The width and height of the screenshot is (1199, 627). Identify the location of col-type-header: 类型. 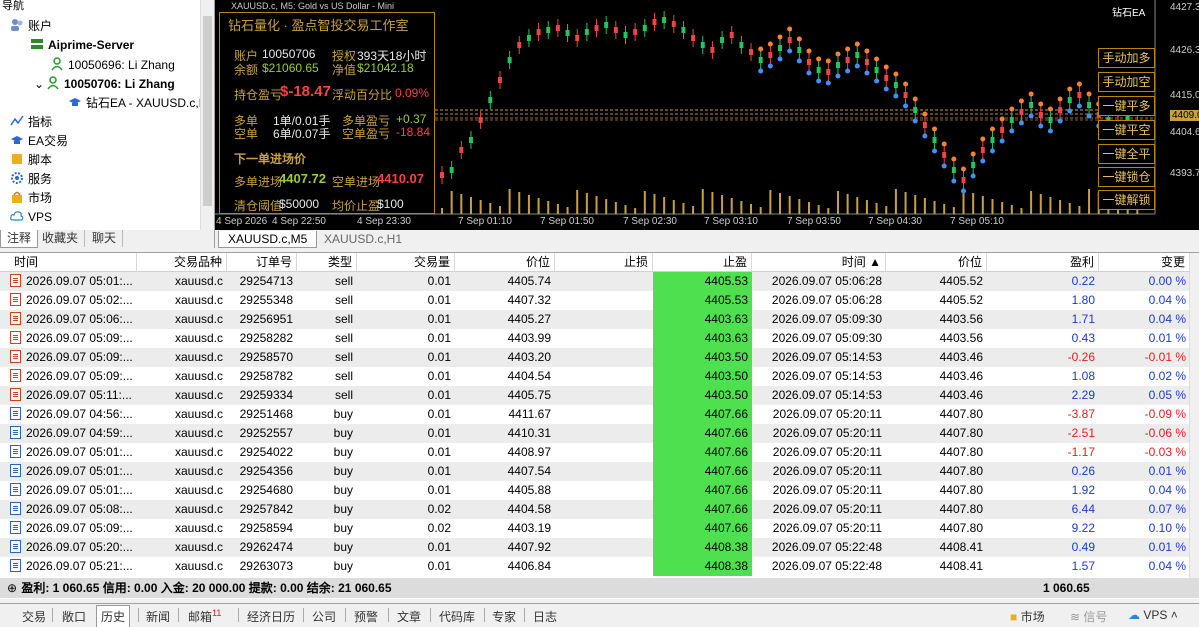
(327, 262).